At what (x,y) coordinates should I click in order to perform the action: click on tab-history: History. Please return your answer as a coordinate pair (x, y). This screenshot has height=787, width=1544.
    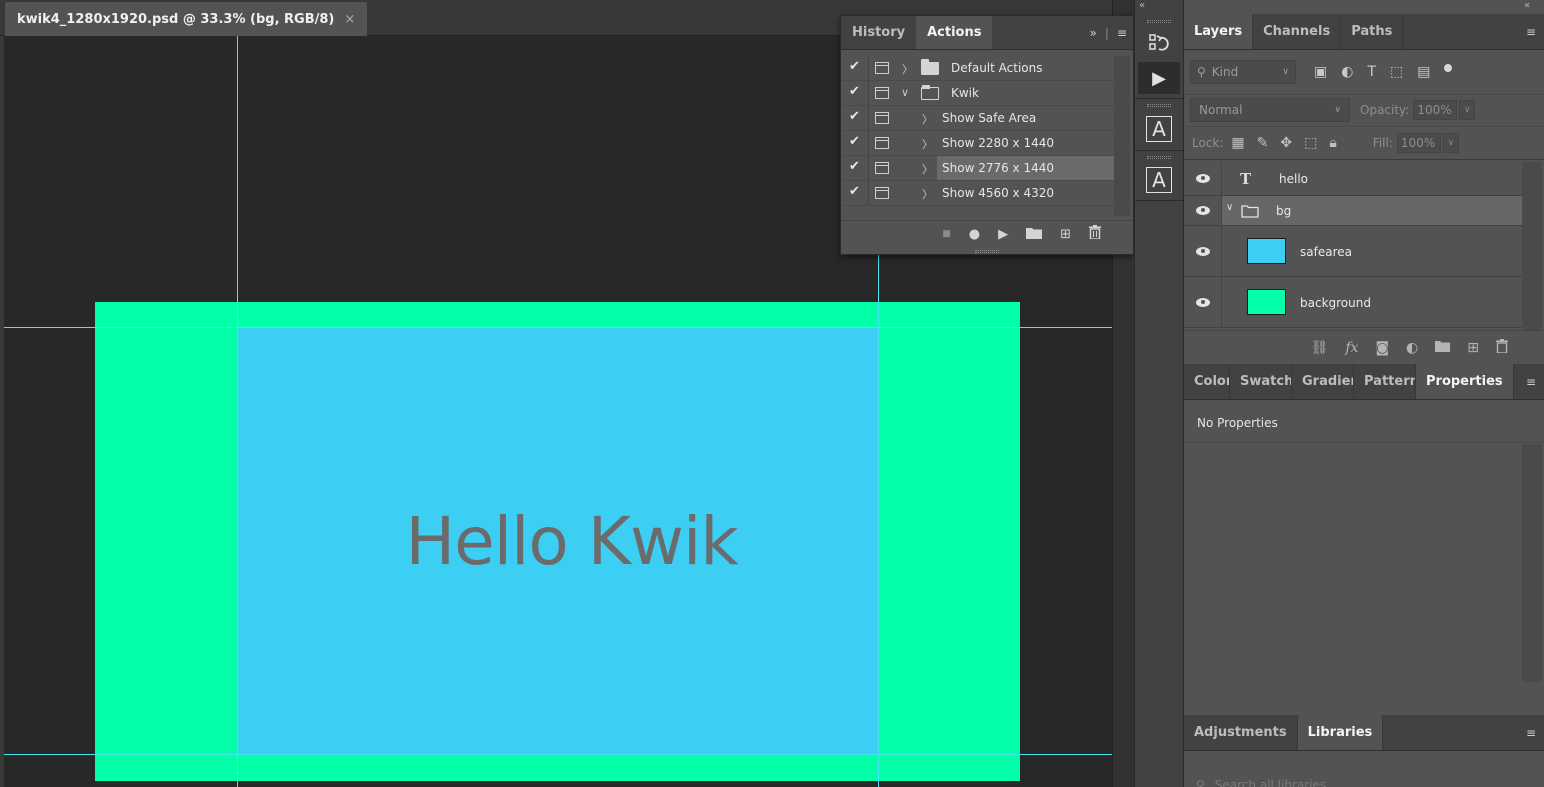
    Looking at the image, I should click on (878, 32).